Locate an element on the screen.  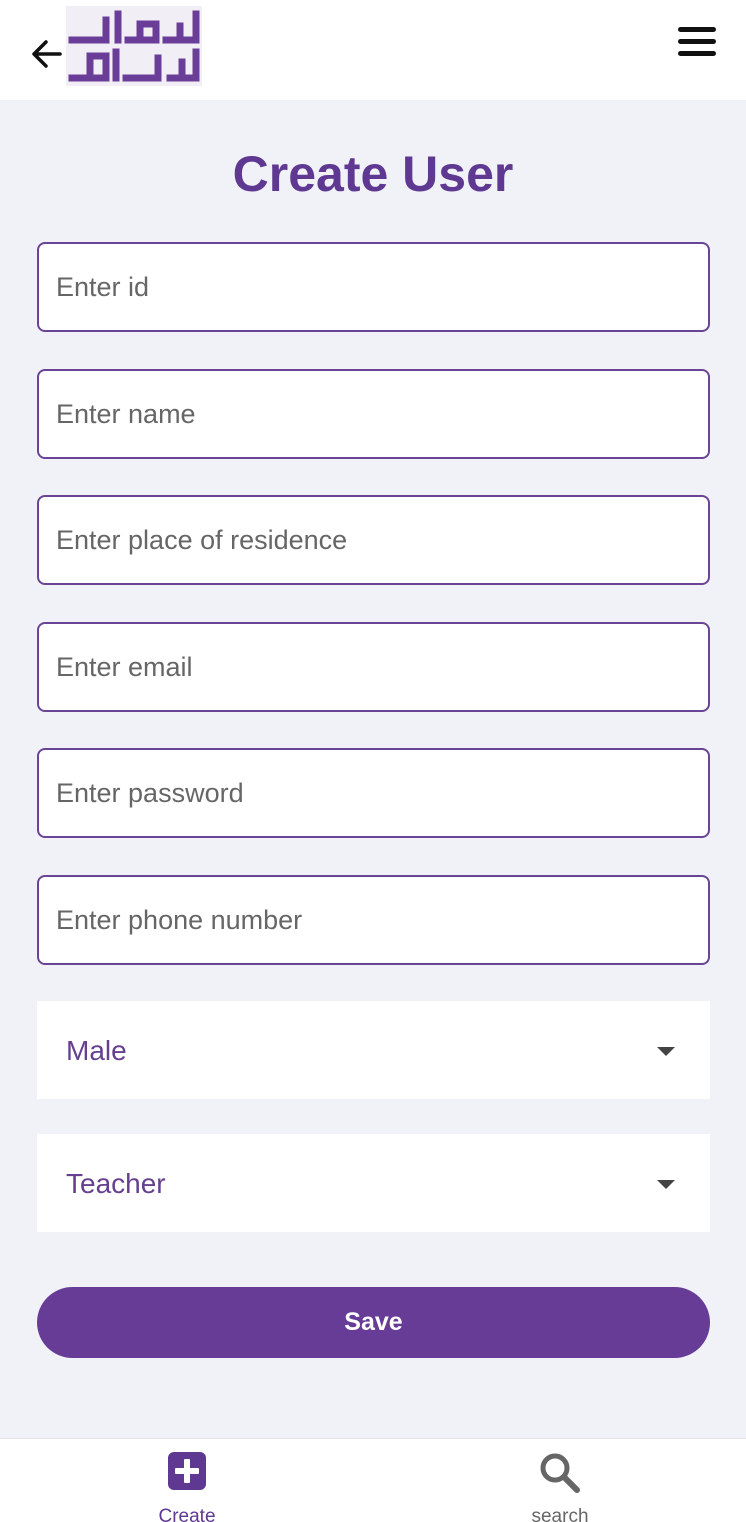
phone-input is located at coordinates (373, 920).